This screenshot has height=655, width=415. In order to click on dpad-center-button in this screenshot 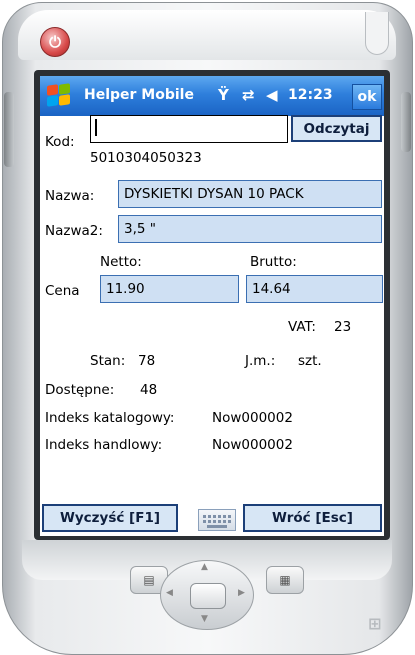, I will do `click(208, 596)`.